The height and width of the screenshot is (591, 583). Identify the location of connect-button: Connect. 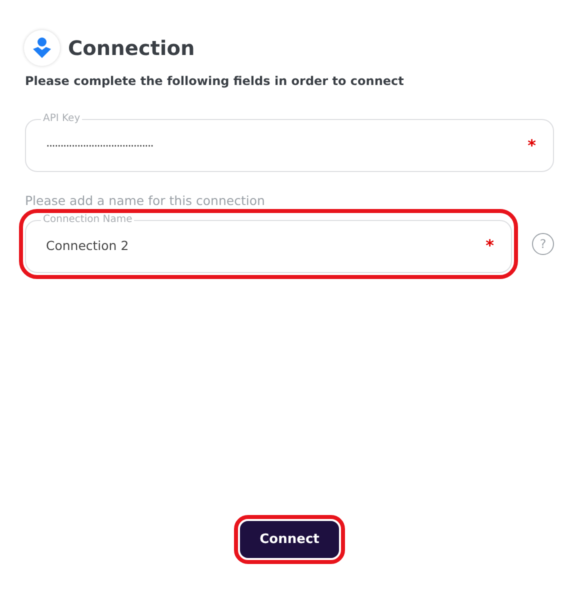
(290, 539).